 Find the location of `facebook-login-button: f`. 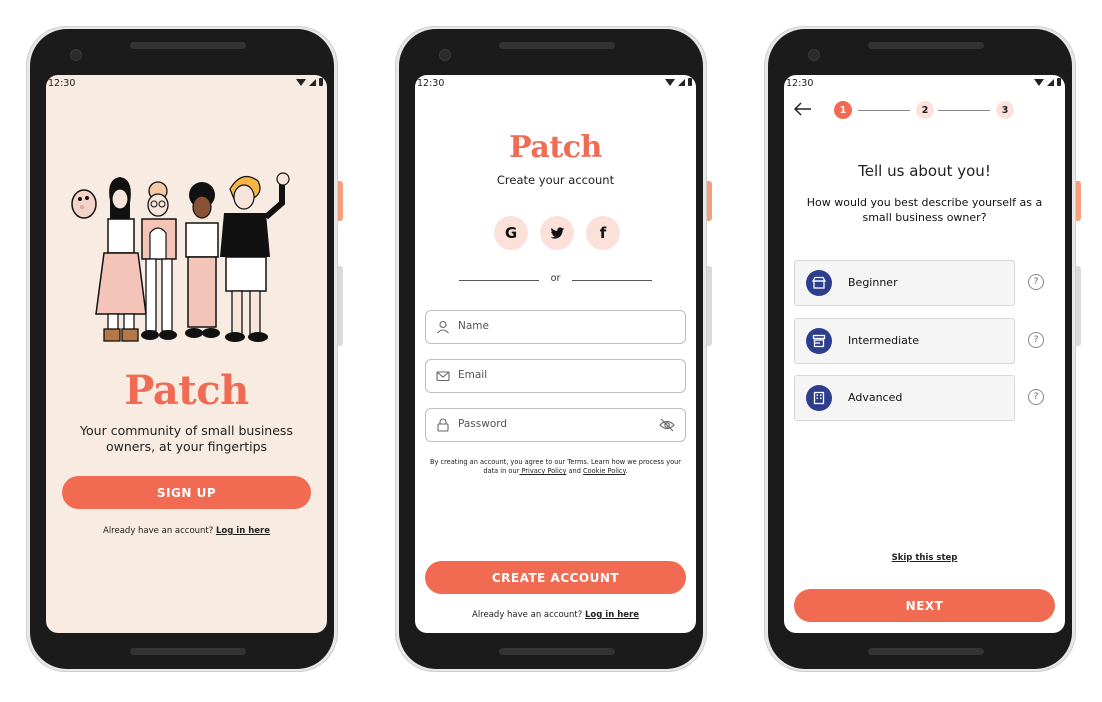

facebook-login-button: f is located at coordinates (603, 233).